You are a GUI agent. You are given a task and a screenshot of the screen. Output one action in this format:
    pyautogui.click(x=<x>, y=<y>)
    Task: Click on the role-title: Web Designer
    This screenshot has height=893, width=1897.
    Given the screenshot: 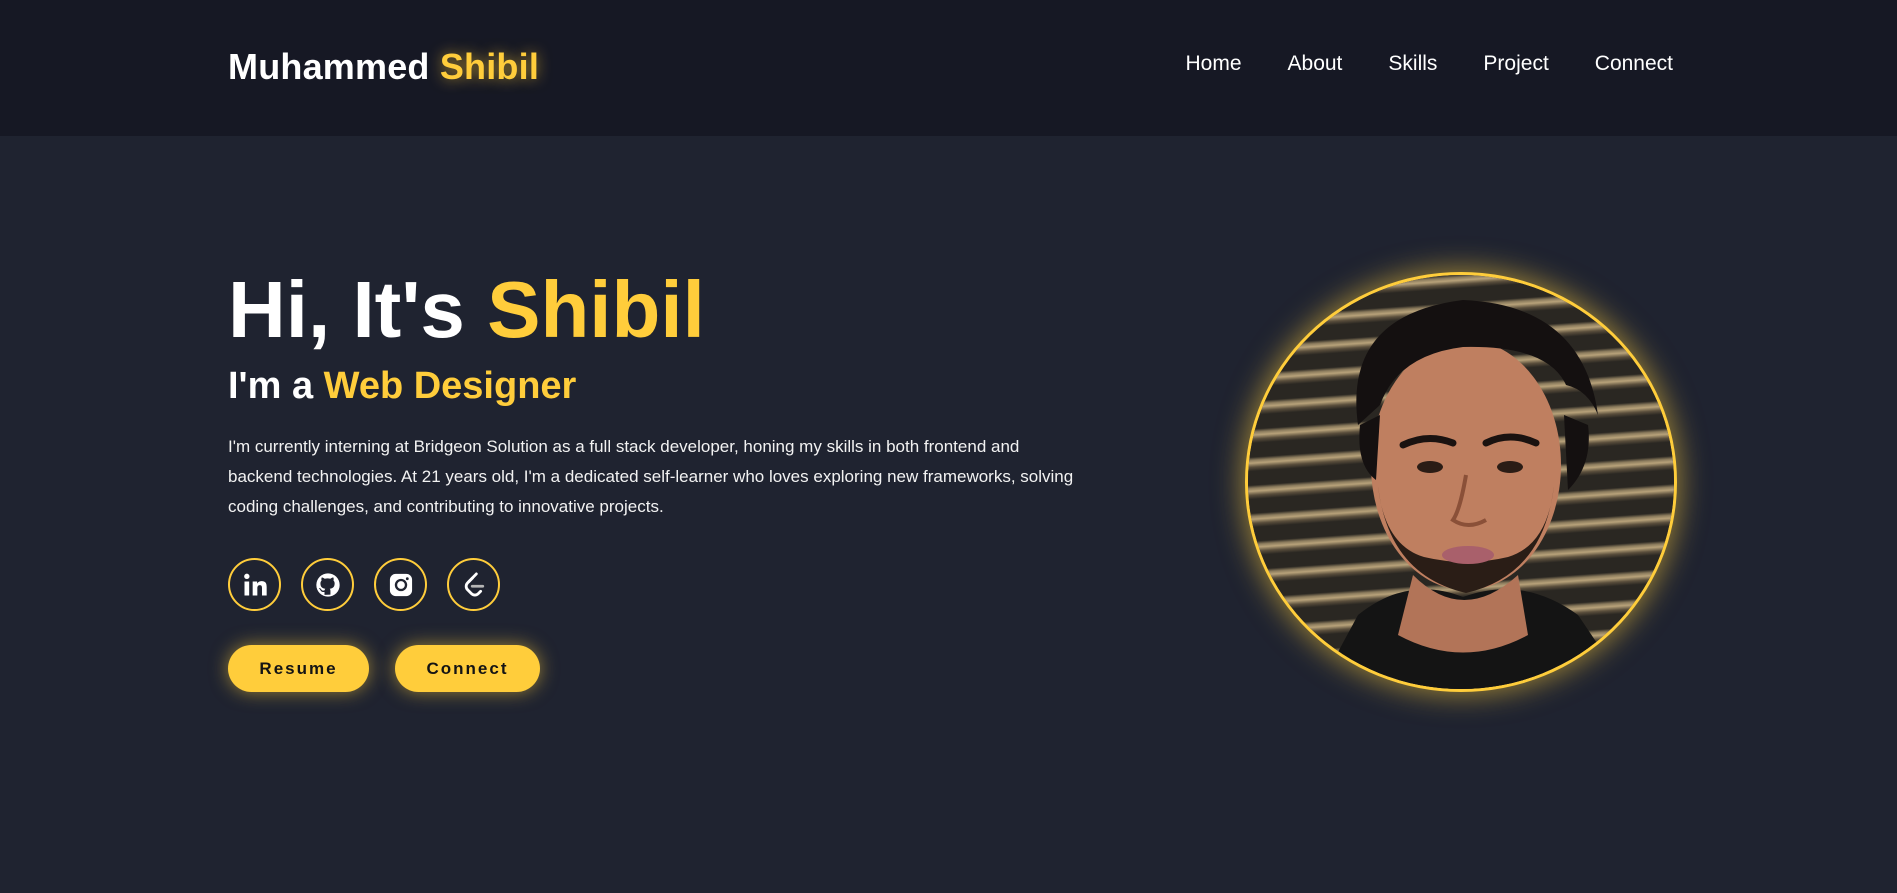 What is the action you would take?
    pyautogui.click(x=450, y=386)
    